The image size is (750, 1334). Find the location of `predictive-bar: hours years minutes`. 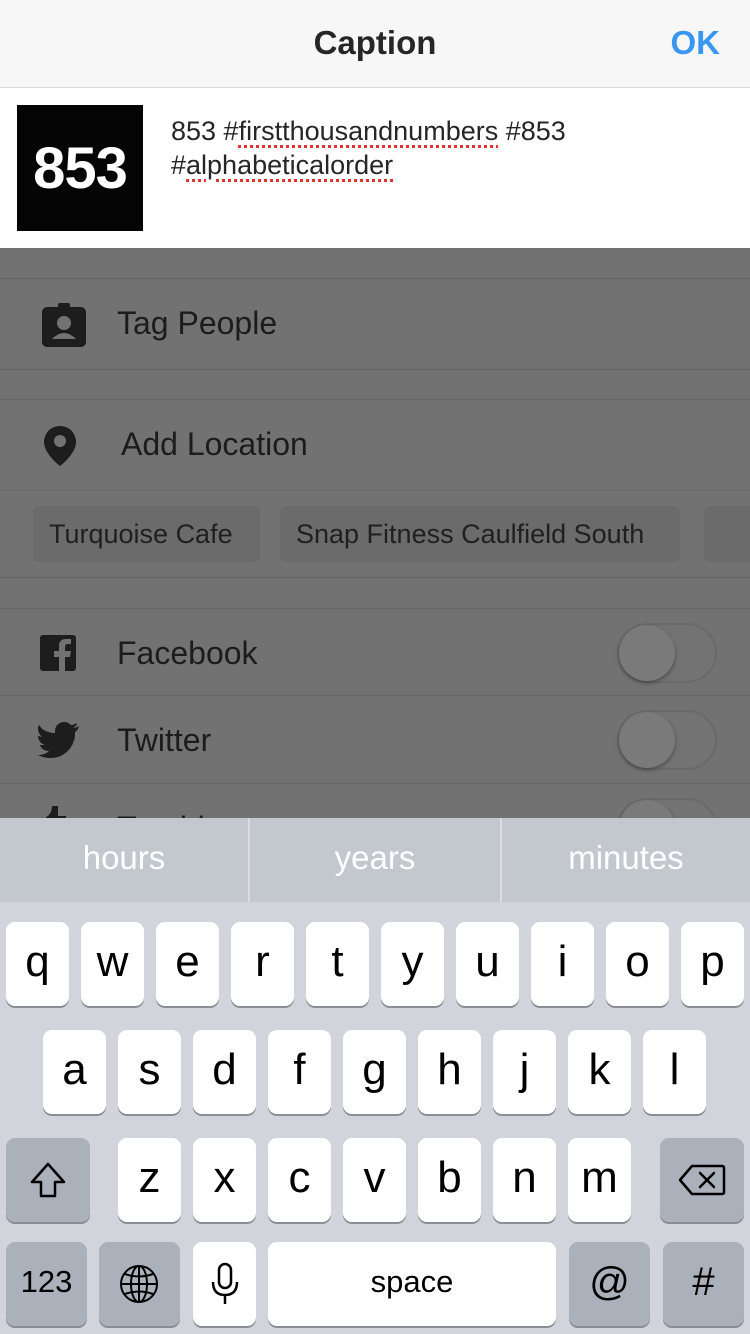

predictive-bar: hours years minutes is located at coordinates (375, 860).